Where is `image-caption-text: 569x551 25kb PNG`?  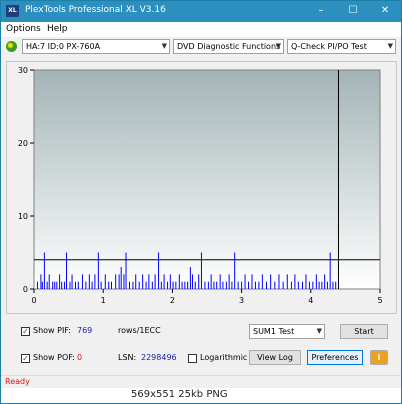 image-caption-text: 569x551 25kb PNG is located at coordinates (179, 394).